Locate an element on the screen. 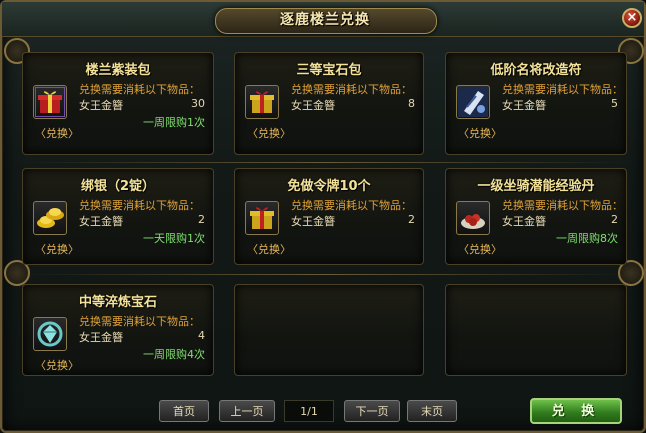 The width and height of the screenshot is (646, 433). purchase-limit: 一天限购1次 is located at coordinates (174, 238).